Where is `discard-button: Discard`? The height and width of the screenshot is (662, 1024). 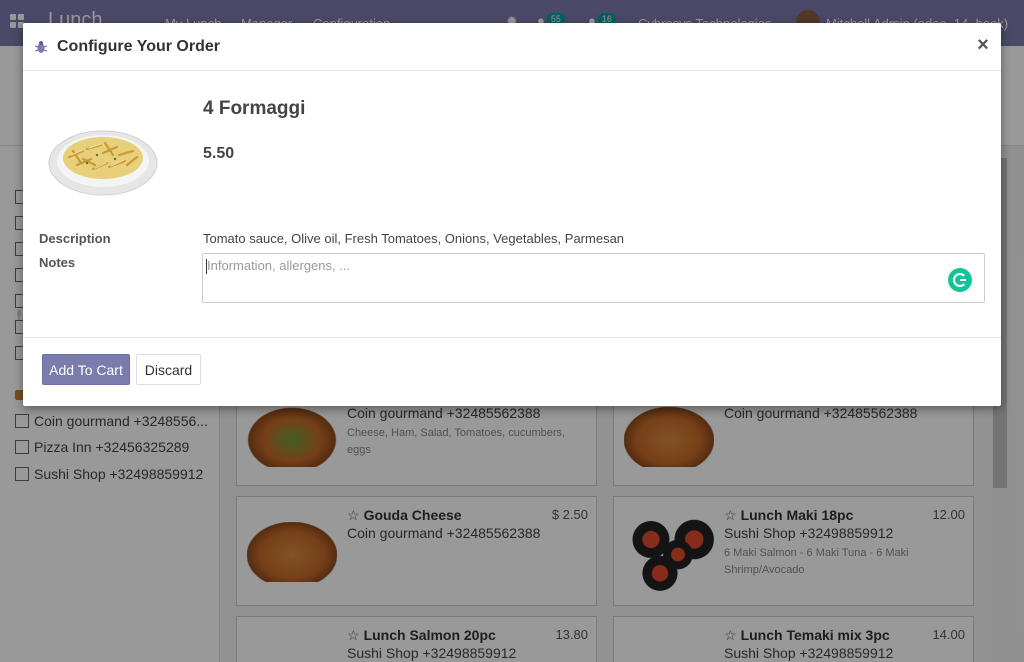
discard-button: Discard is located at coordinates (168, 369).